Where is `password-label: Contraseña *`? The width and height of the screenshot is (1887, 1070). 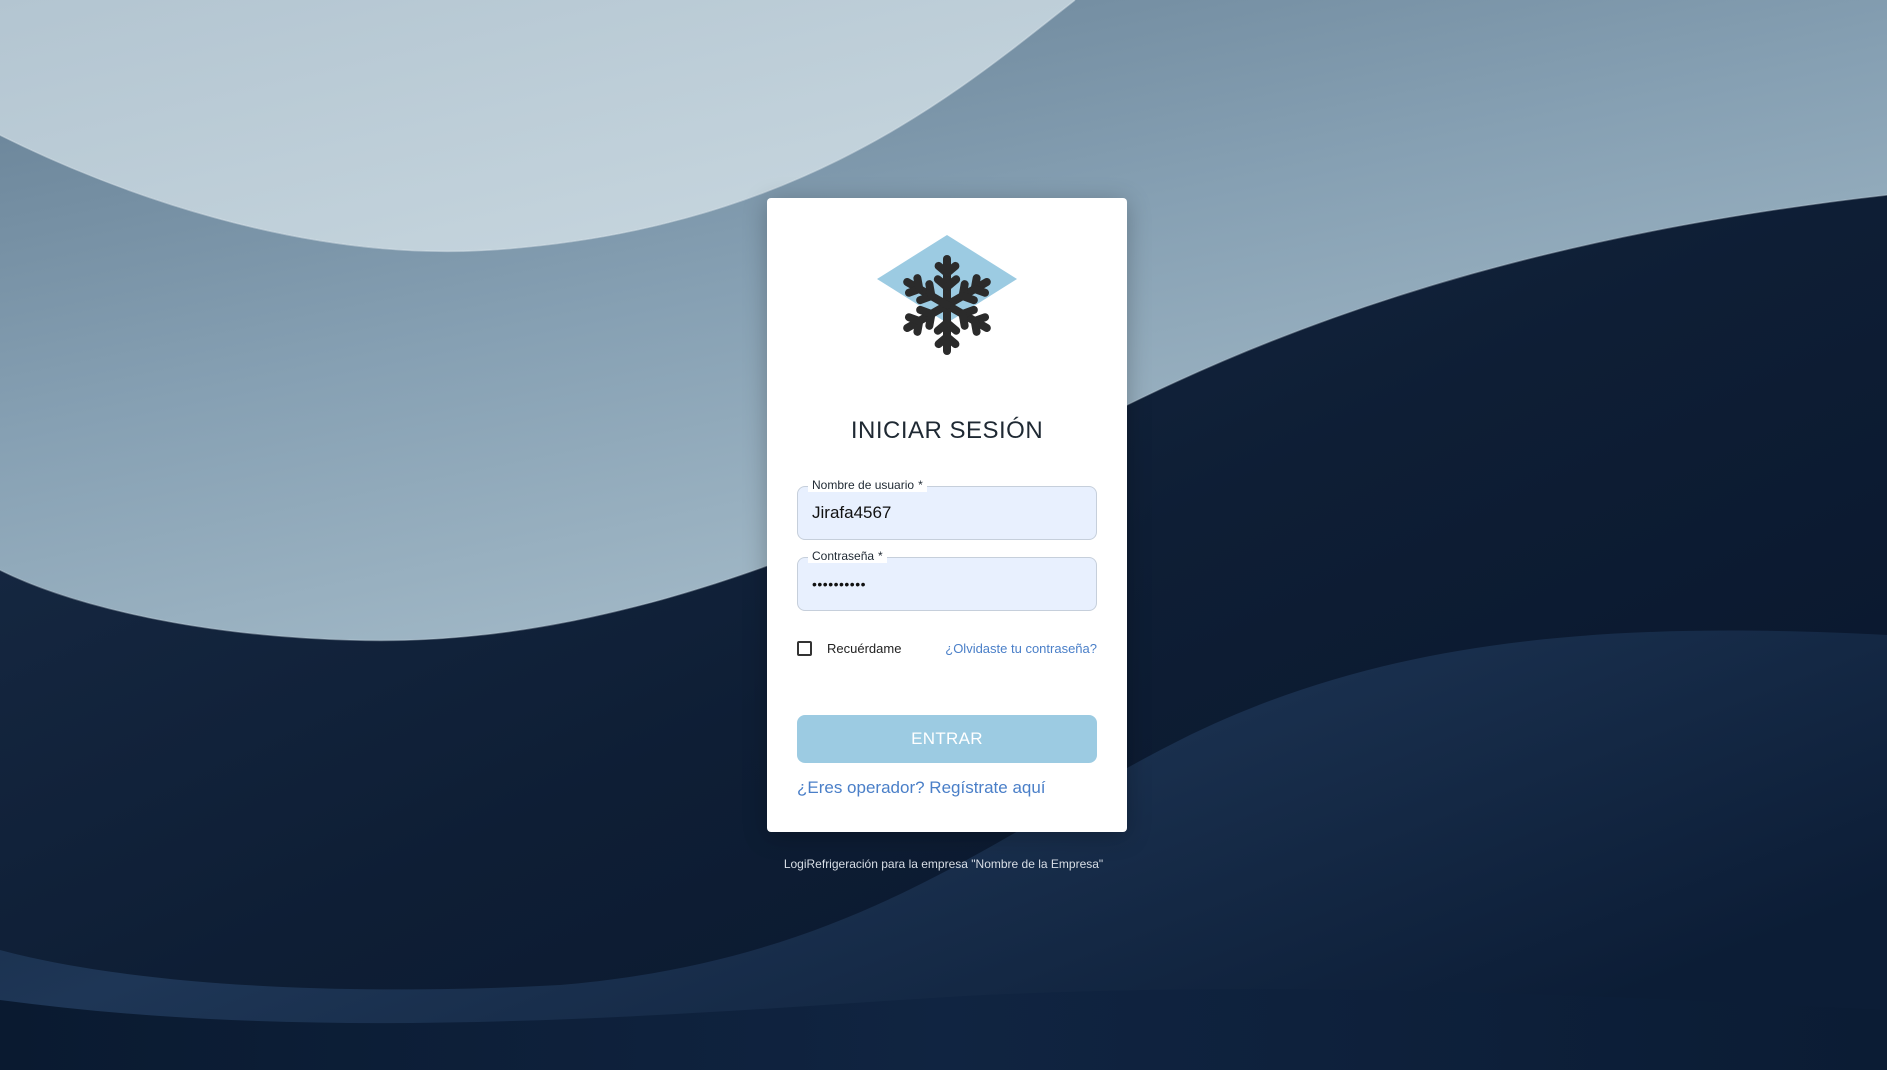
password-label: Contraseña * is located at coordinates (847, 556).